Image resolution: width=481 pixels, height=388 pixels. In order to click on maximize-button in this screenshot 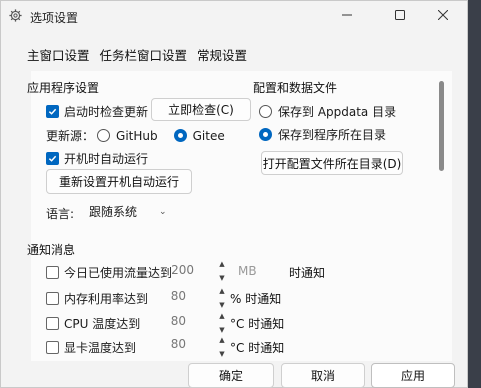, I will do `click(400, 15)`.